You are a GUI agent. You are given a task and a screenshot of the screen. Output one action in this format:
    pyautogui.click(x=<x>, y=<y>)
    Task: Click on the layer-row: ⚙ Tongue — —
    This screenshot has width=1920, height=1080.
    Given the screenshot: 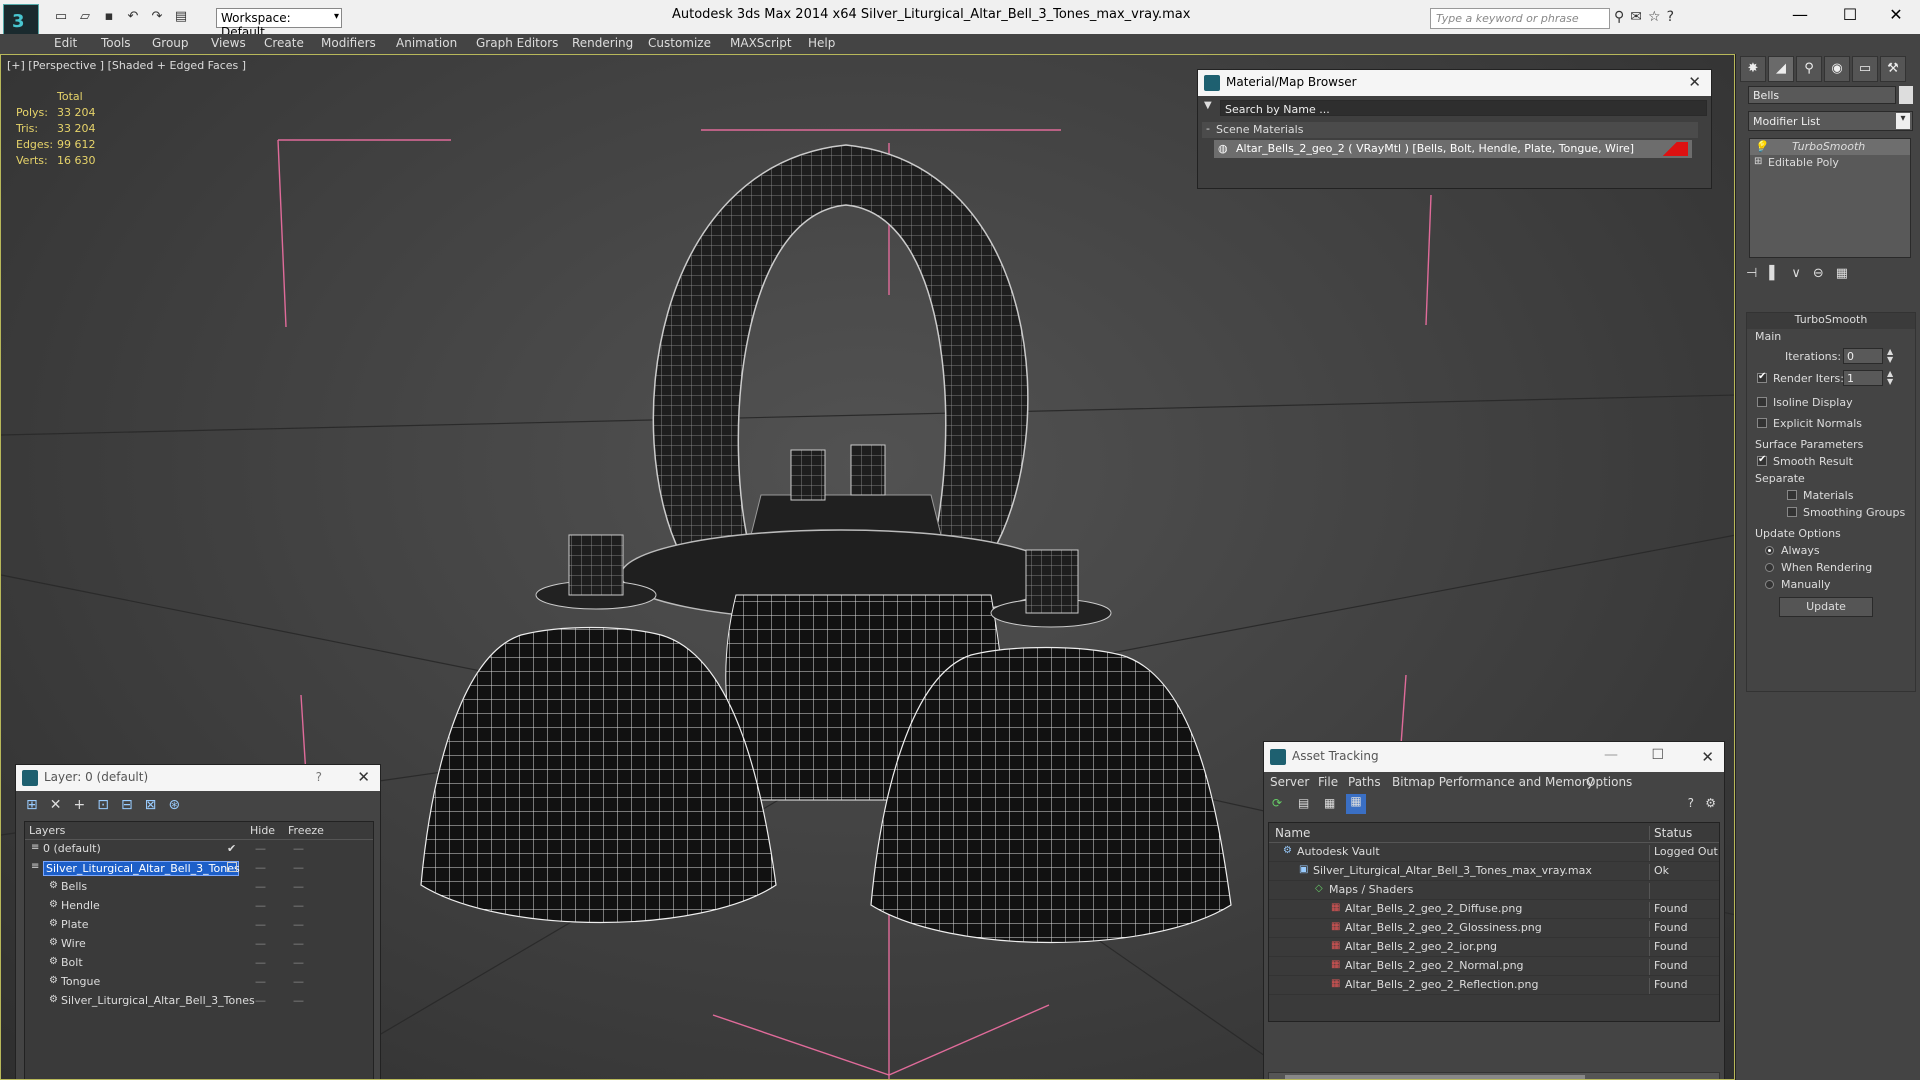 What is the action you would take?
    pyautogui.click(x=199, y=982)
    